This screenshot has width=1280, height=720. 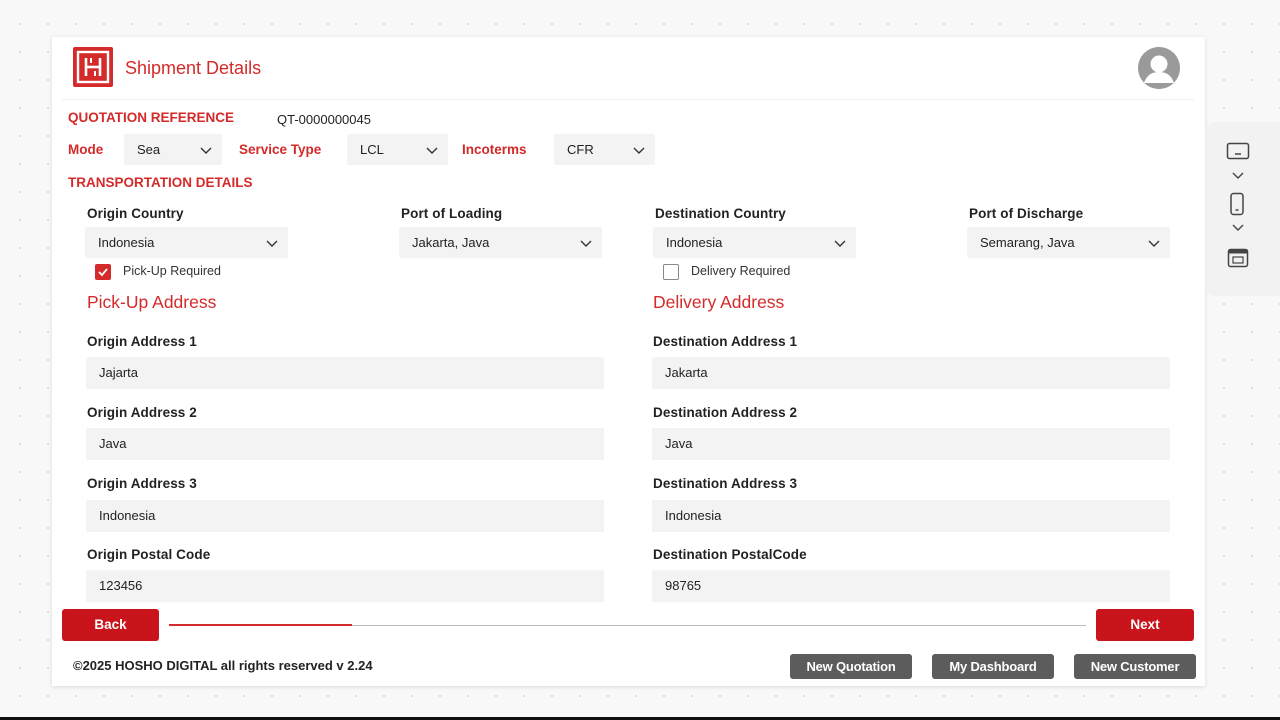 What do you see at coordinates (149, 554) in the screenshot?
I see `origin-postal-code-label: Origin Postal Code` at bounding box center [149, 554].